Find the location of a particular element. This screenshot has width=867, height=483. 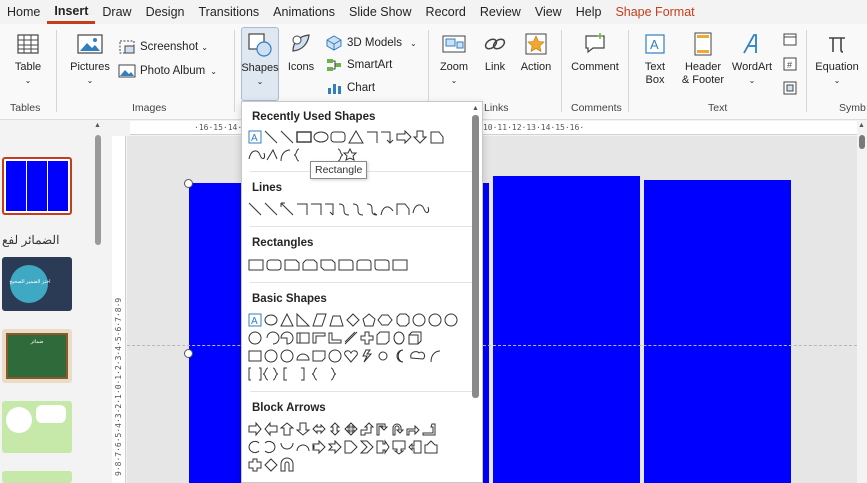

shapes-button: Shapes ⌄ is located at coordinates (260, 64).